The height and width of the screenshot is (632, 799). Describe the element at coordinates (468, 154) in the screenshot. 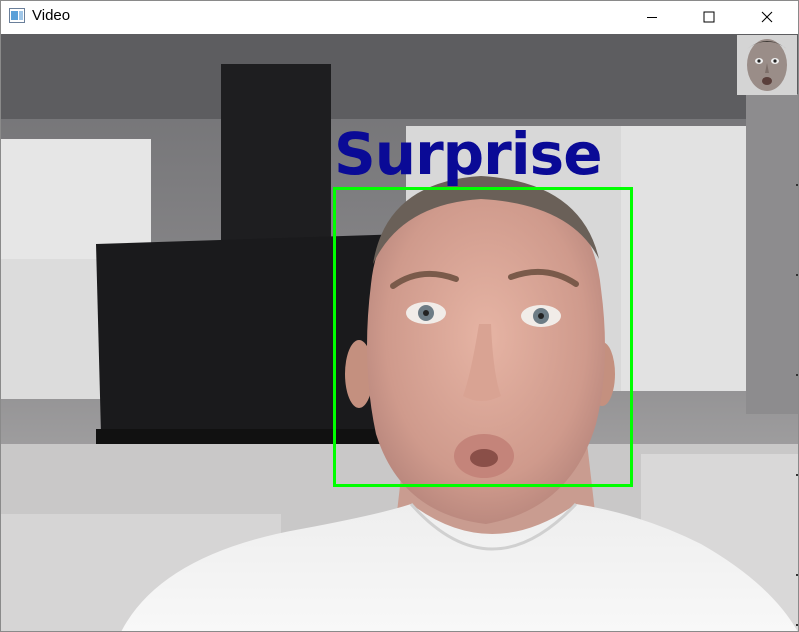

I see `emotion-label: Surprise` at that location.